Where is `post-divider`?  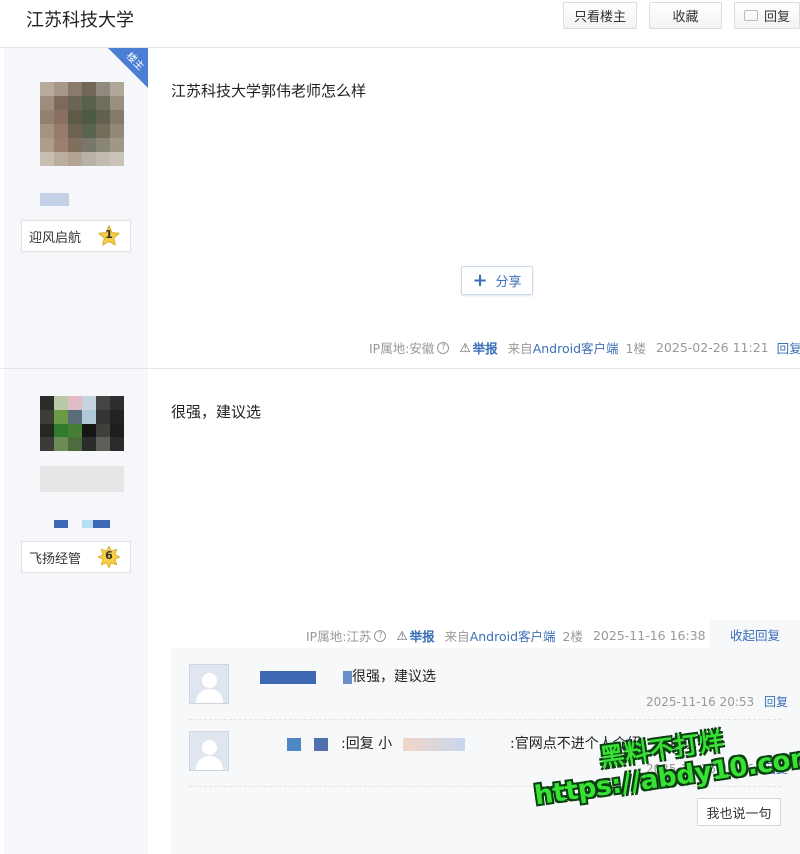 post-divider is located at coordinates (400, 368).